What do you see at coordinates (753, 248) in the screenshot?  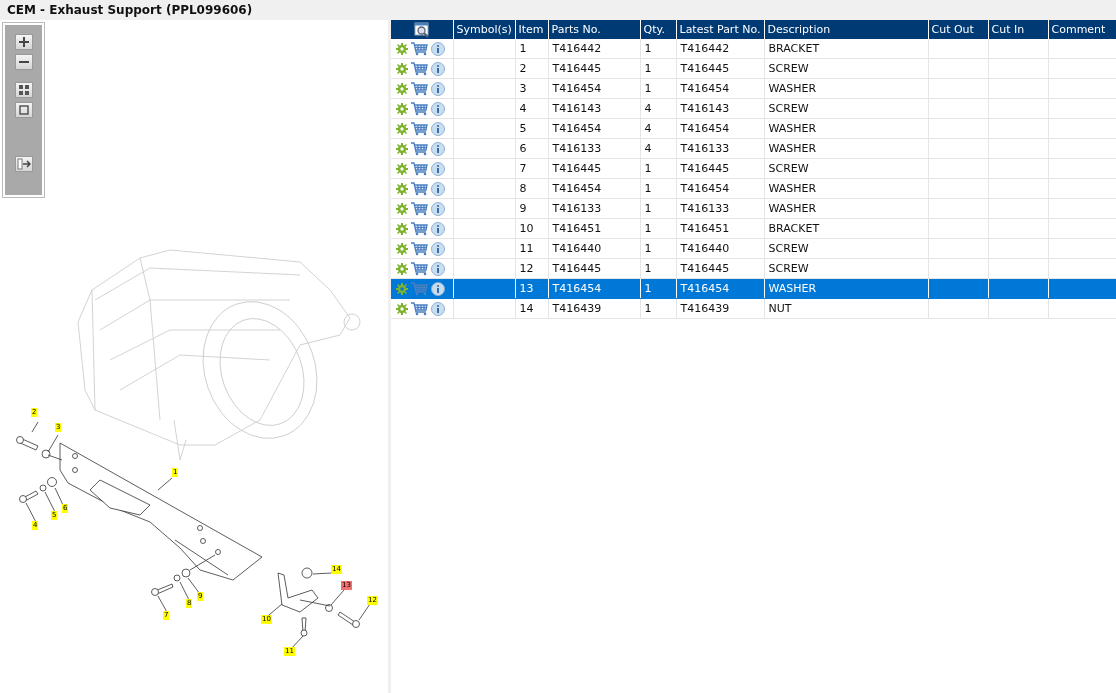 I see `table-row: 11 T416440 1 T416440 SCREW` at bounding box center [753, 248].